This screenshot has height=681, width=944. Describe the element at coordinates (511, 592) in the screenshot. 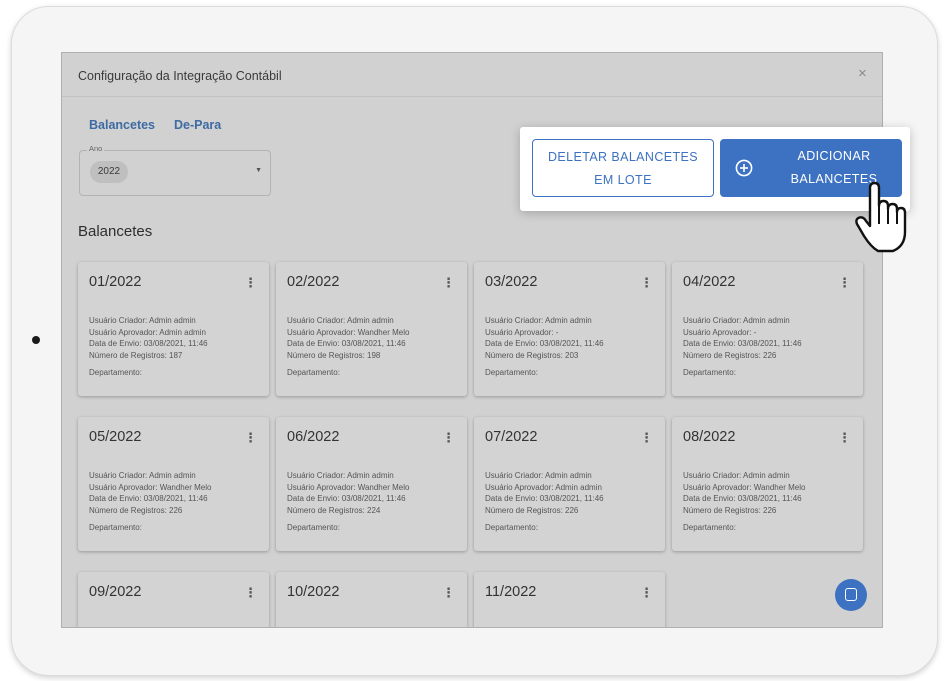

I see `card-period: 11/2022` at that location.